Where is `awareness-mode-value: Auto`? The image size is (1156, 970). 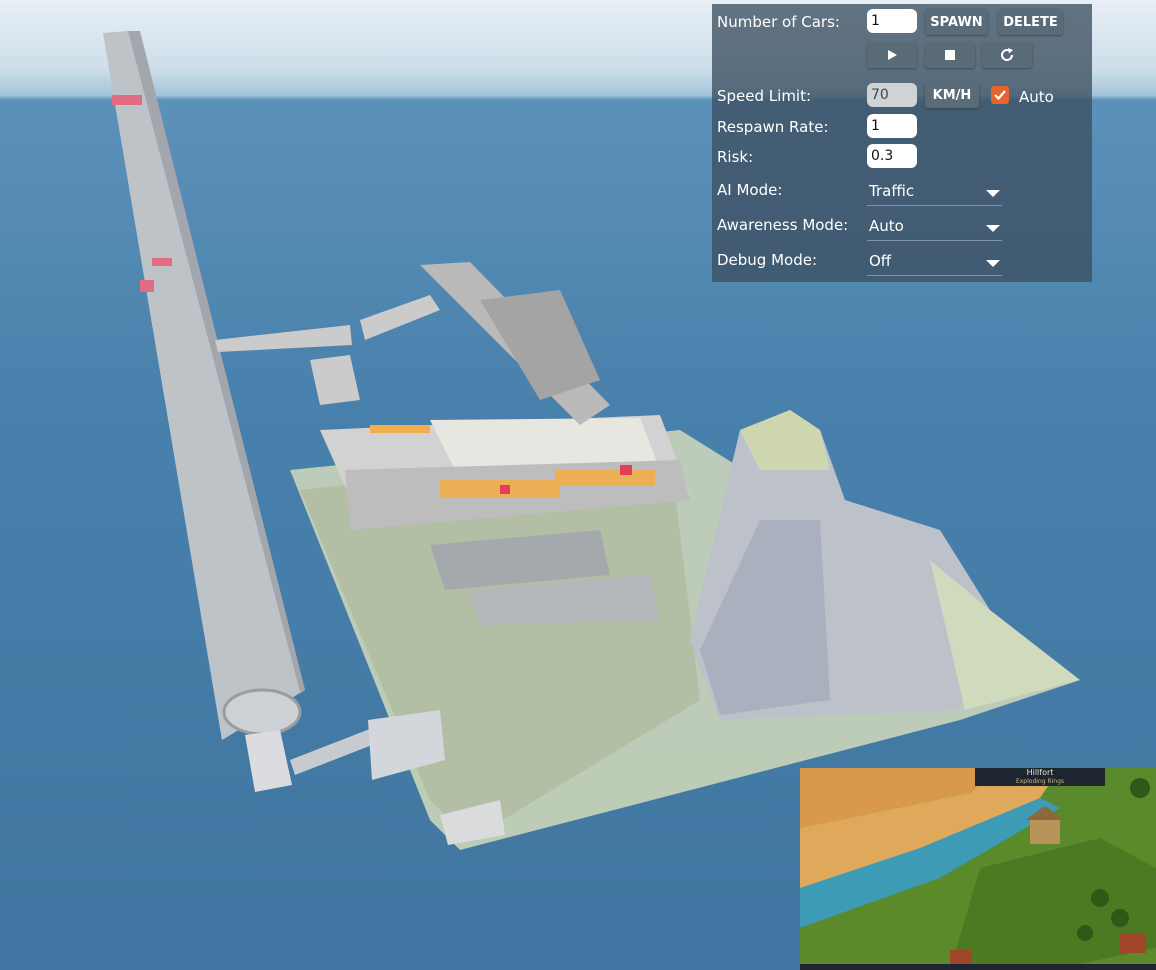
awareness-mode-value: Auto is located at coordinates (886, 226).